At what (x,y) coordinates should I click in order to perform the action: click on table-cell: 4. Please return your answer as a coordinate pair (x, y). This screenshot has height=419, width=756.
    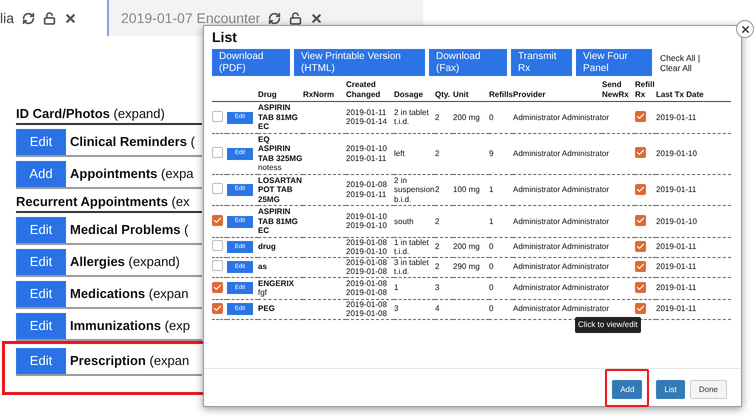
    Looking at the image, I should click on (437, 309).